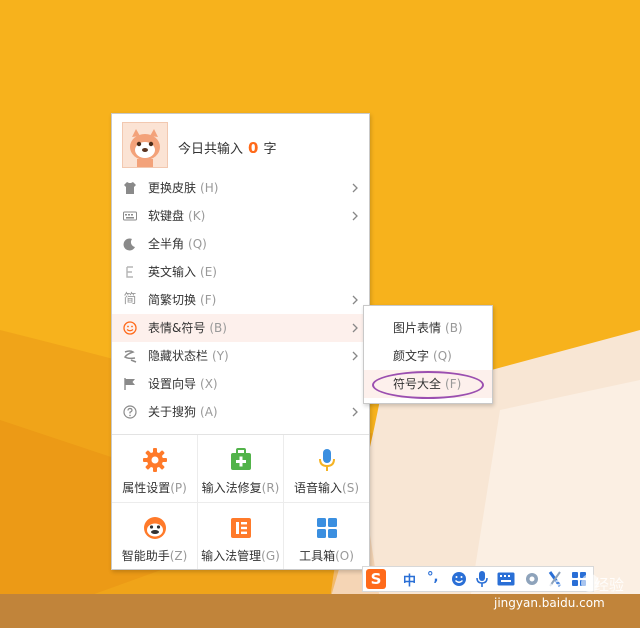 The width and height of the screenshot is (640, 628). I want to click on menu-item-about: 关于搜狗 (A), so click(240, 412).